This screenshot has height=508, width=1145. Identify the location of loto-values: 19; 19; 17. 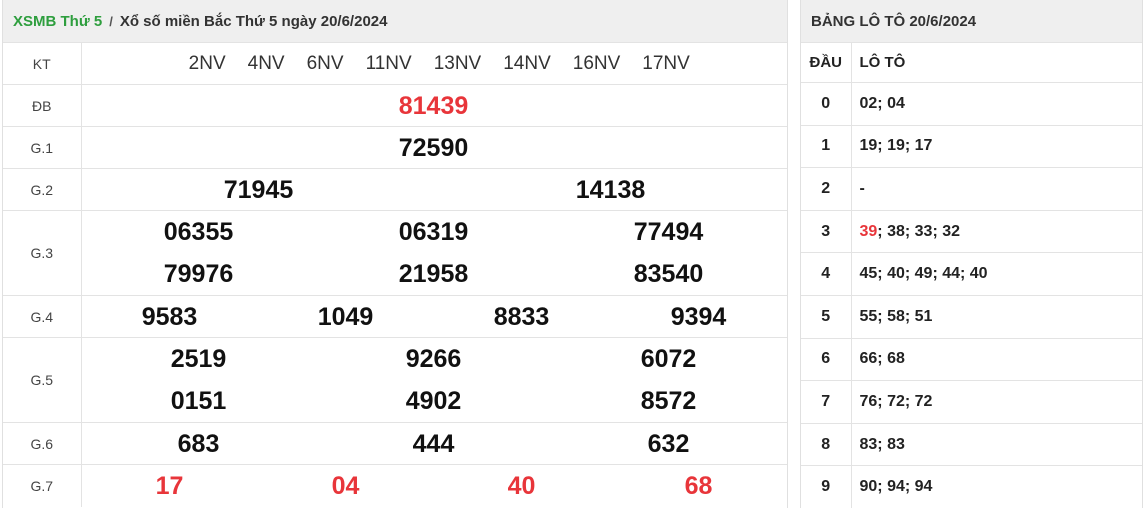
(996, 146).